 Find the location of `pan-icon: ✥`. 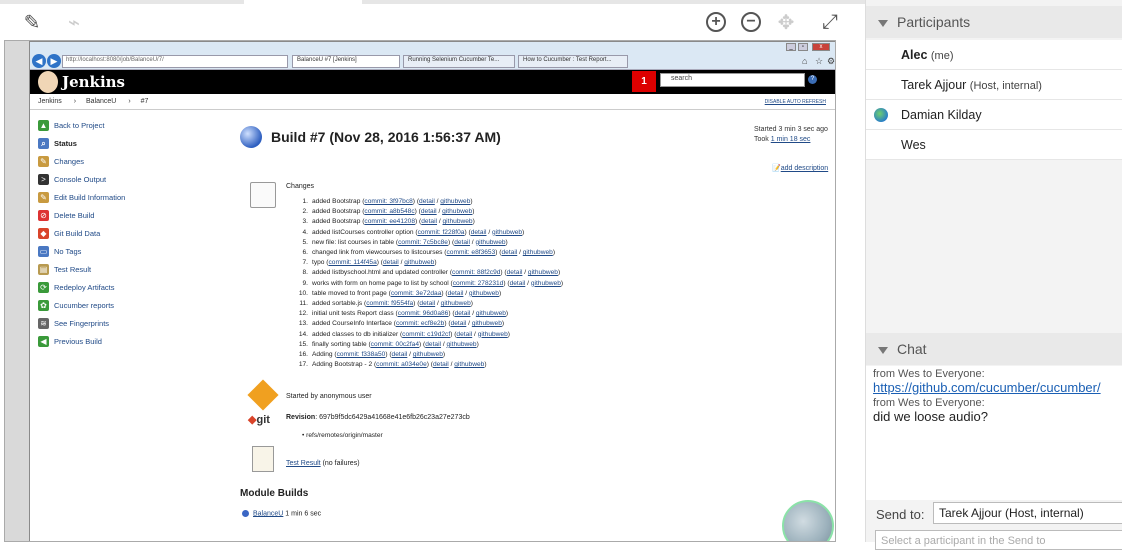

pan-icon: ✥ is located at coordinates (786, 22).